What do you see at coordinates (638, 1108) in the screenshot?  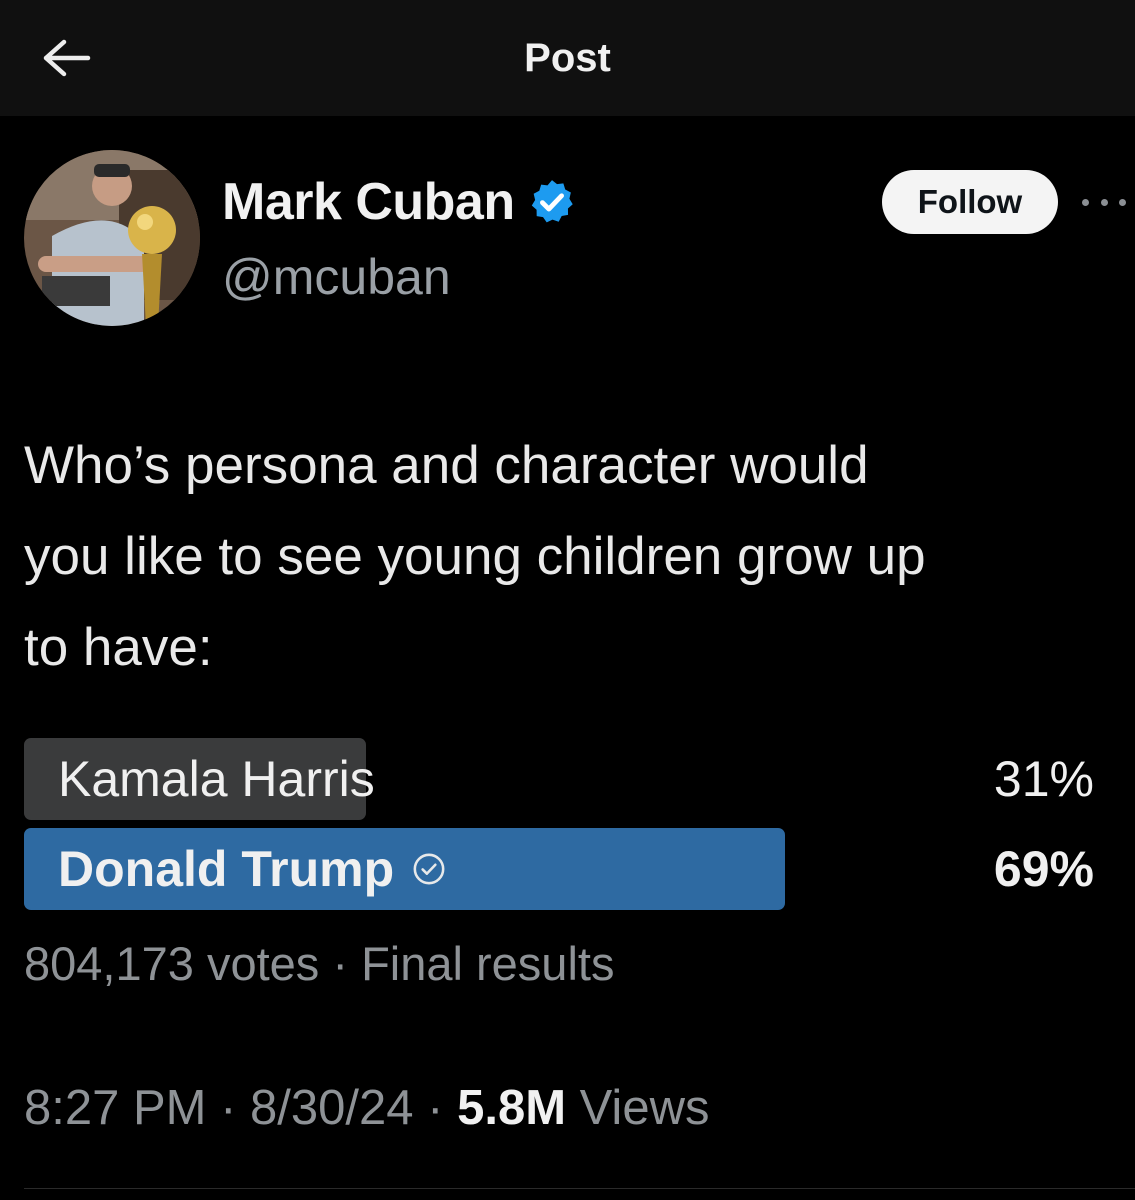 I see `views-label: Views` at bounding box center [638, 1108].